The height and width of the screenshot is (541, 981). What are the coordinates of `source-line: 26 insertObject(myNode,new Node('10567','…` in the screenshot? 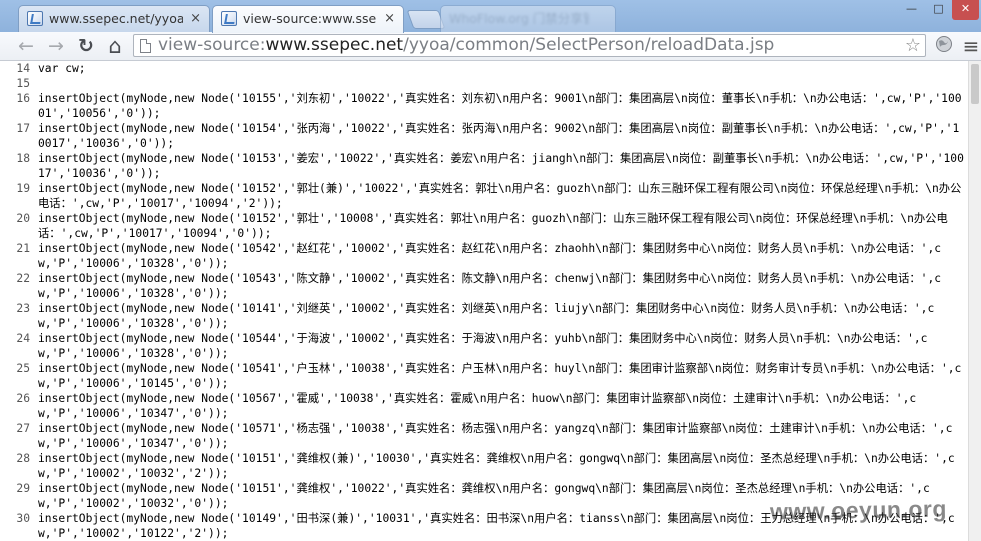 It's located at (484, 406).